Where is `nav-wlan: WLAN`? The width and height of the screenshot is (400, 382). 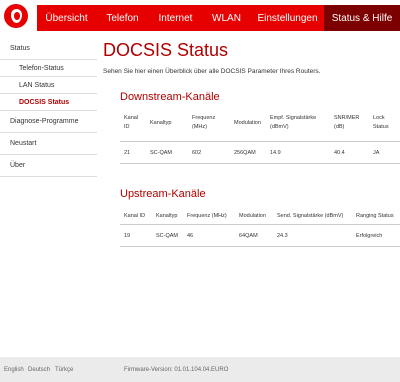 nav-wlan: WLAN is located at coordinates (226, 18).